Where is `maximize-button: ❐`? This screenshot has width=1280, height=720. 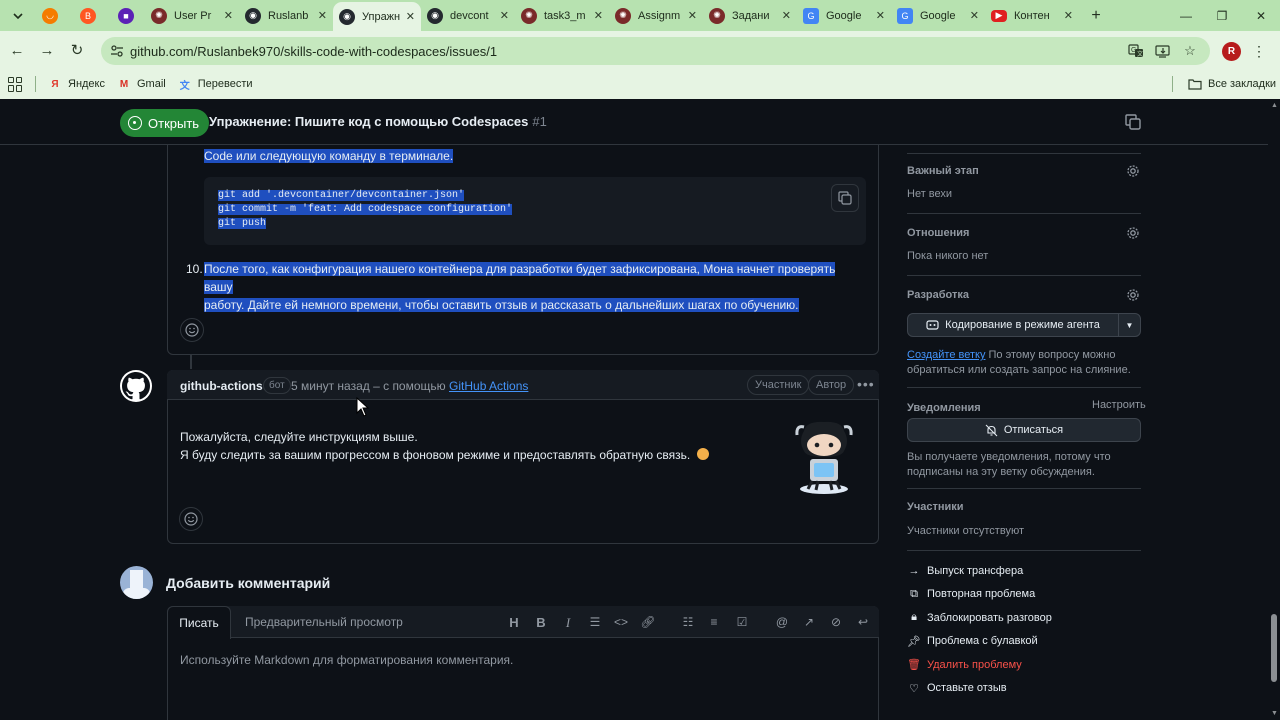 maximize-button: ❐ is located at coordinates (1222, 15).